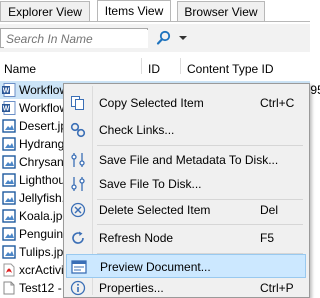  Describe the element at coordinates (277, 103) in the screenshot. I see `menu-item-shortcut: Ctrl+C` at that location.